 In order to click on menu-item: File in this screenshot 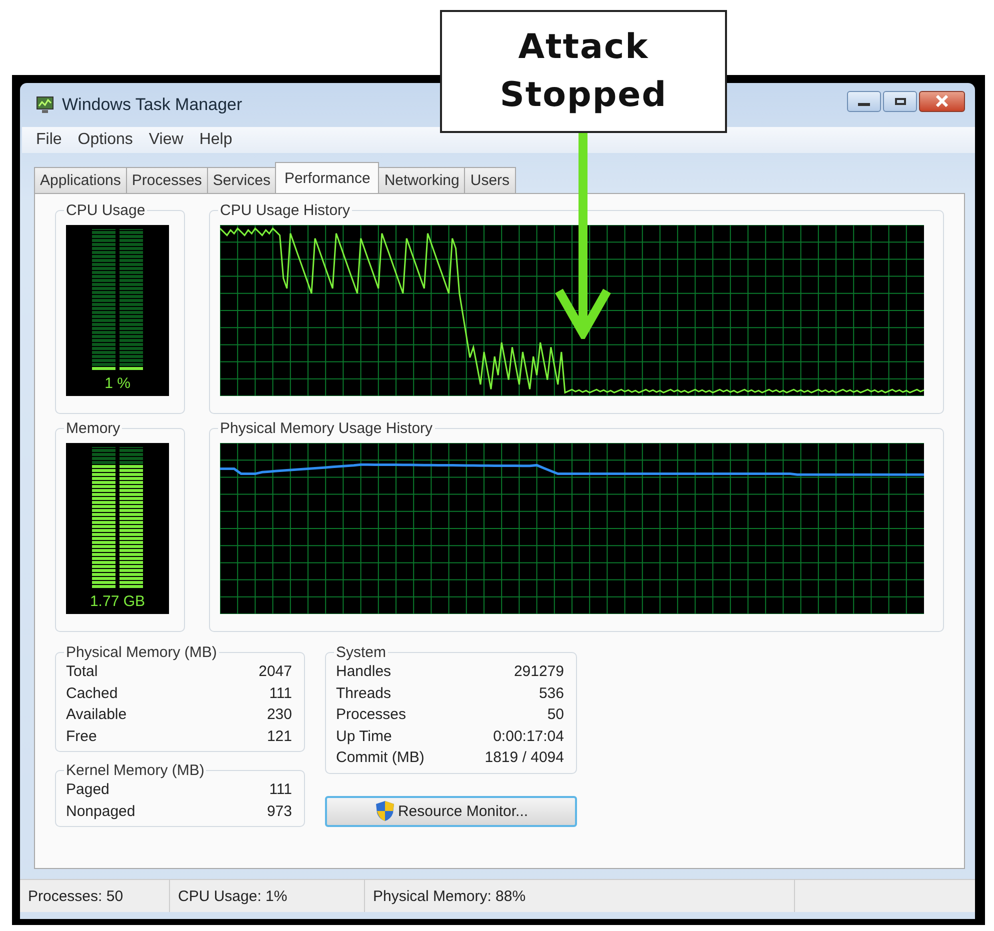, I will do `click(49, 140)`.